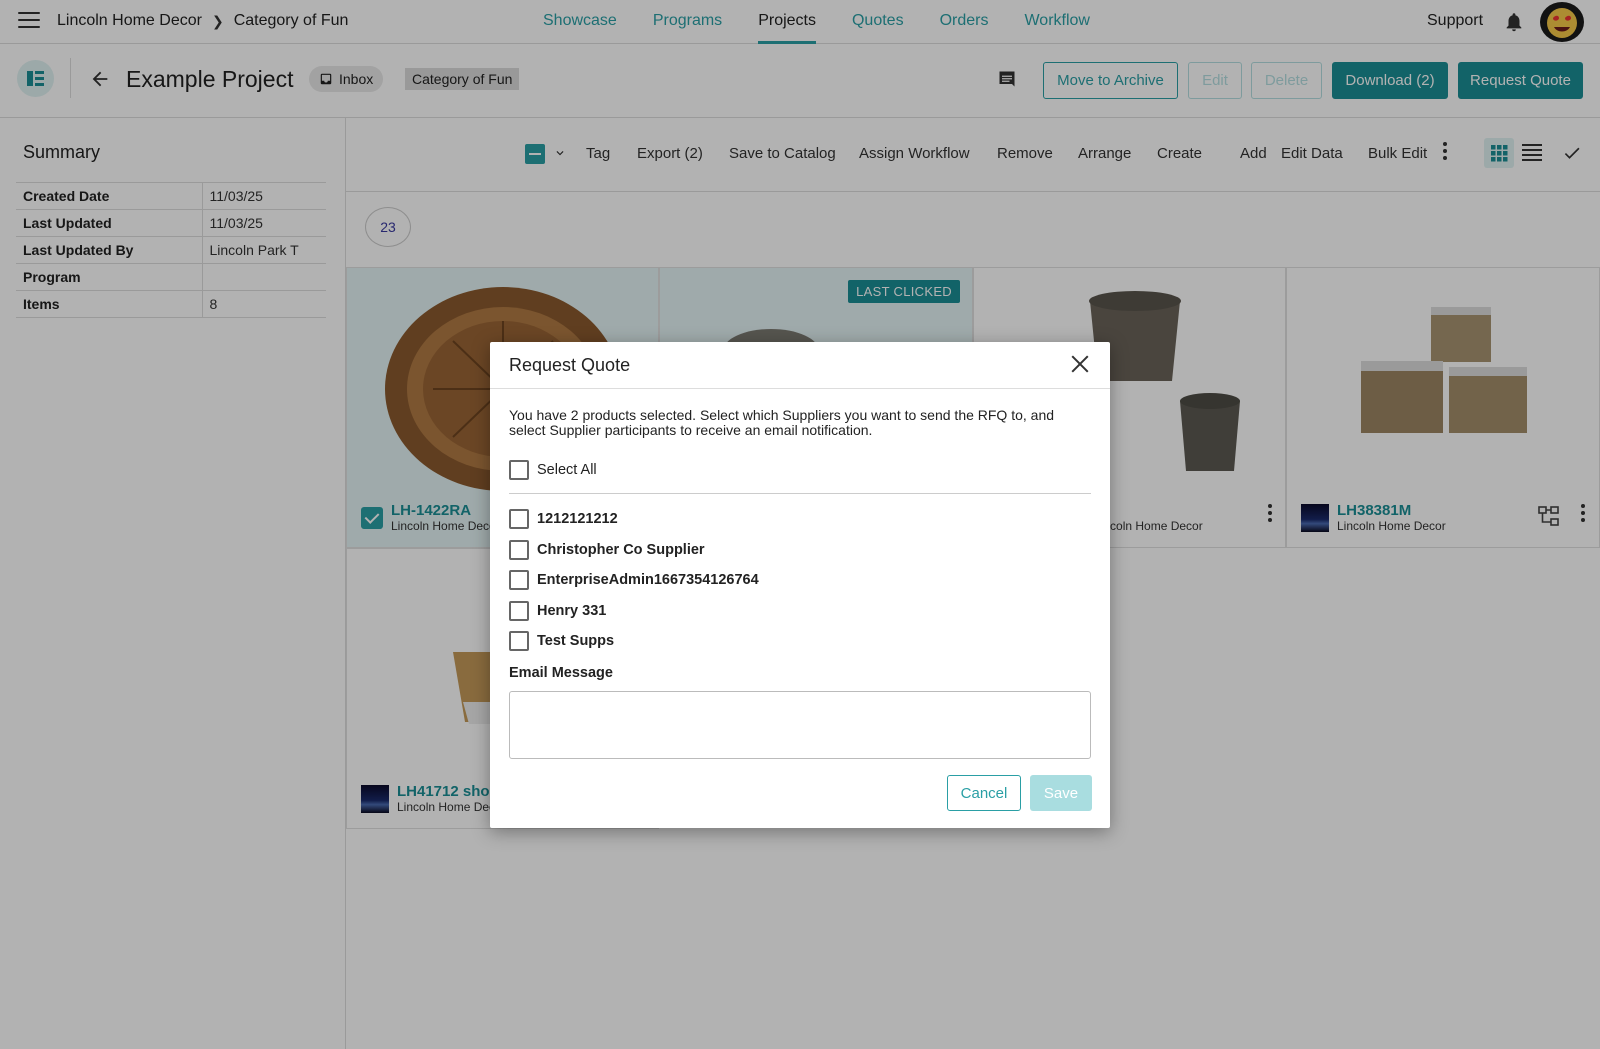  I want to click on cancel-button: Cancel, so click(984, 793).